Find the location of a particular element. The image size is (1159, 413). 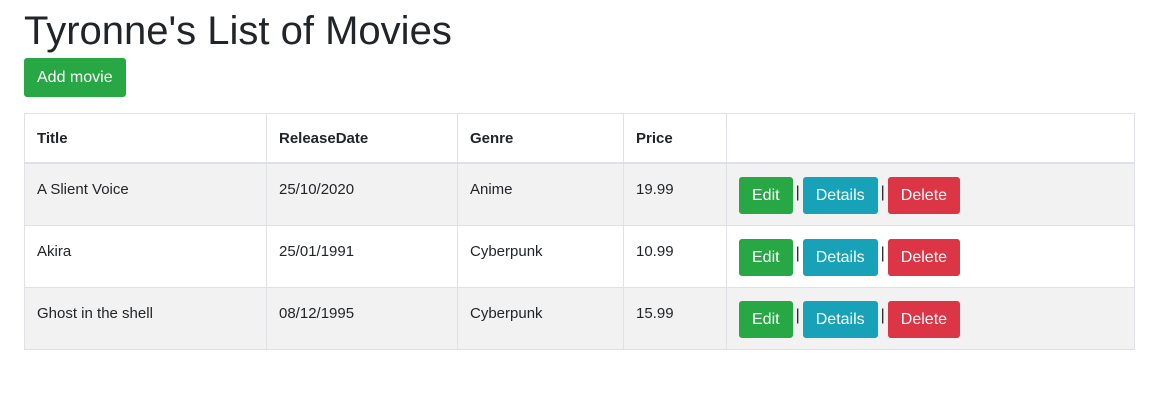

add-movie-button: Add movie is located at coordinates (75, 77).